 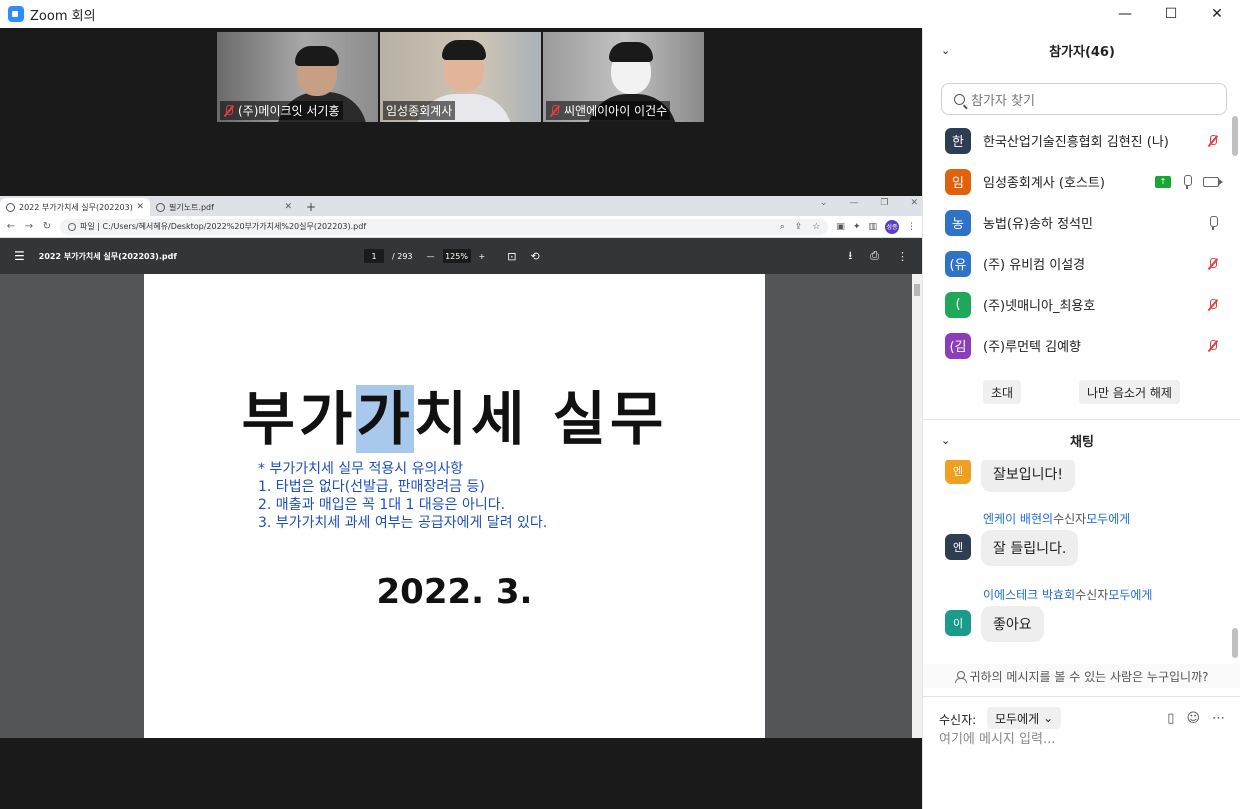 What do you see at coordinates (816, 227) in the screenshot?
I see `star-icon: ☆` at bounding box center [816, 227].